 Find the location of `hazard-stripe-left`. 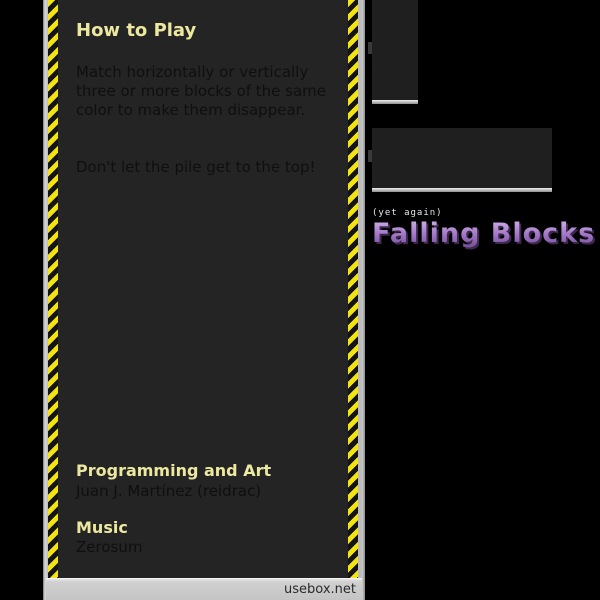

hazard-stripe-left is located at coordinates (53, 289).